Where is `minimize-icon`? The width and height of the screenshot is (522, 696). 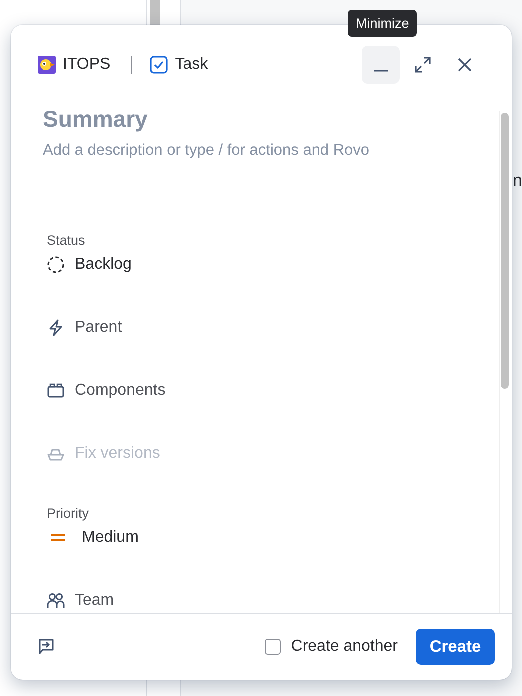 minimize-icon is located at coordinates (381, 71).